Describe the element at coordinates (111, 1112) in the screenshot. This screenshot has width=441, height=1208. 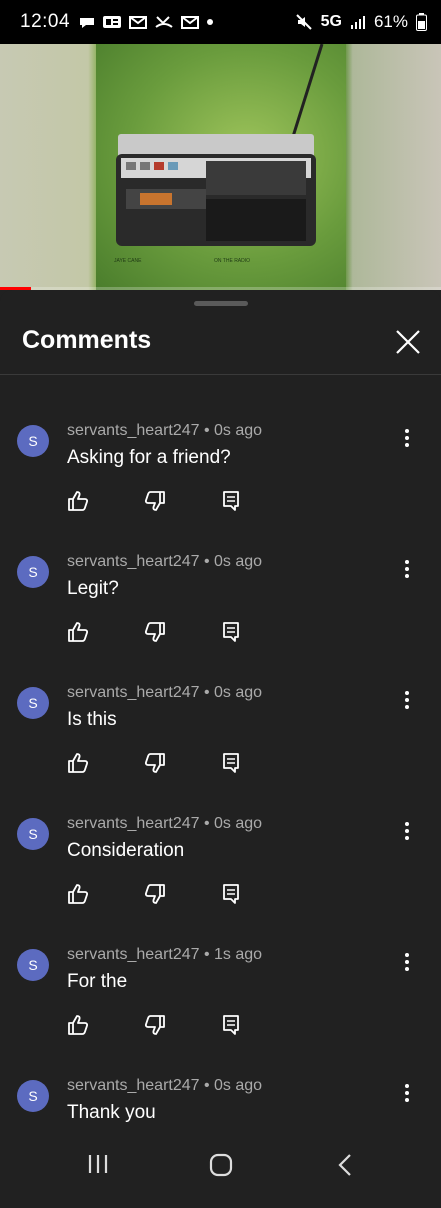
I see `comment-text: Thank you` at that location.